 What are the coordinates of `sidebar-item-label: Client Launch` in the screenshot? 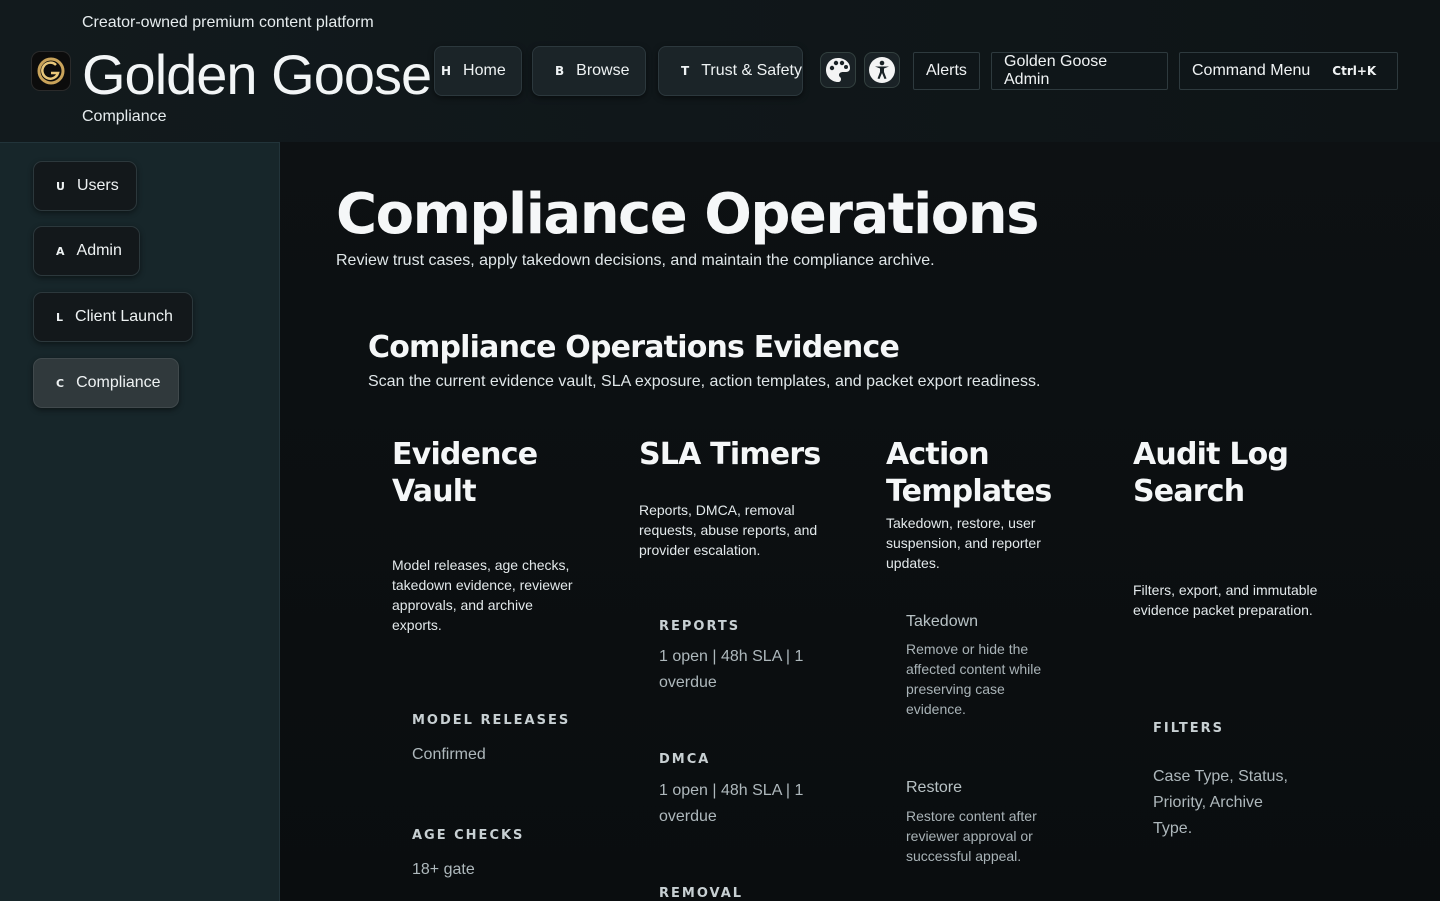 It's located at (124, 316).